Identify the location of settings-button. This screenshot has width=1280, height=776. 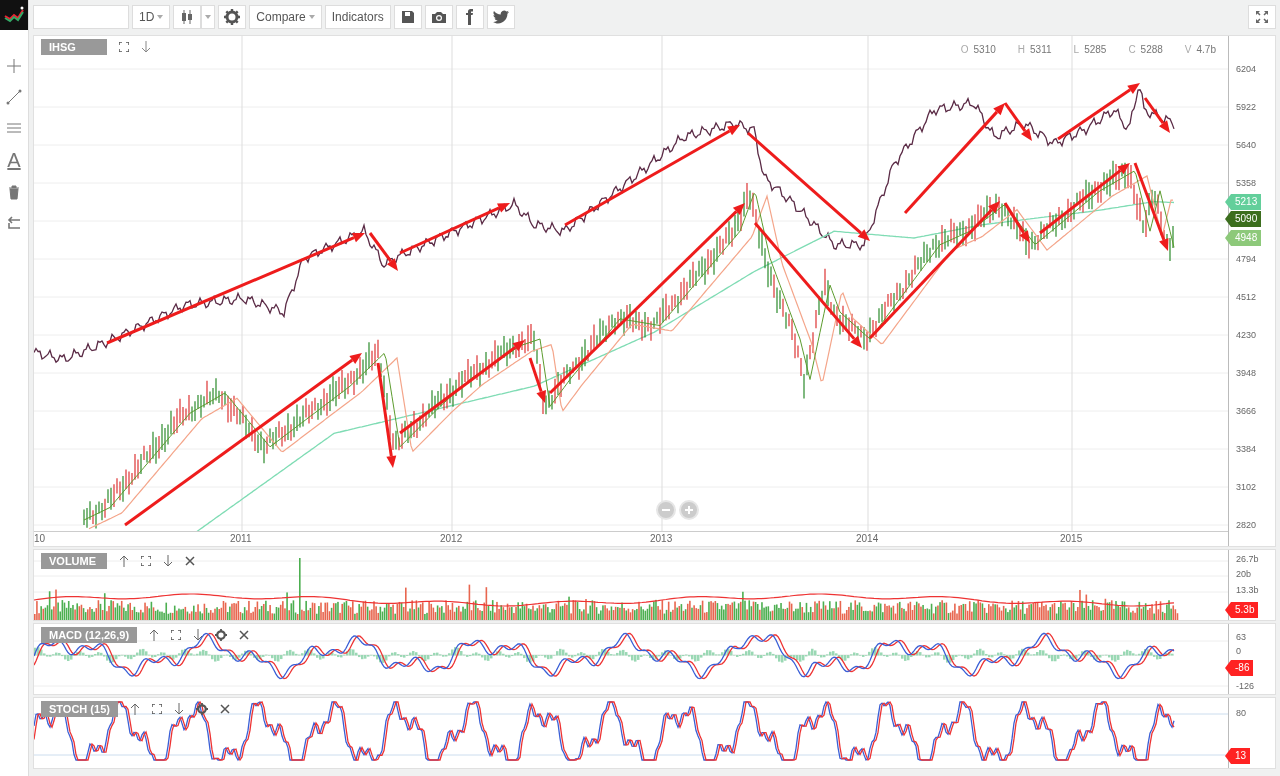
(232, 17).